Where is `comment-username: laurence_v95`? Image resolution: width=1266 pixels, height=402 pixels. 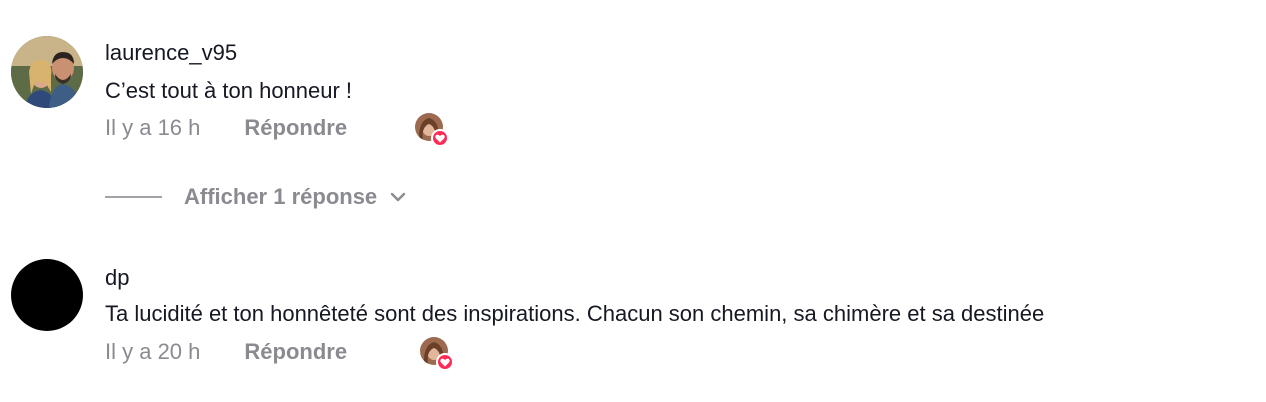 comment-username: laurence_v95 is located at coordinates (171, 53).